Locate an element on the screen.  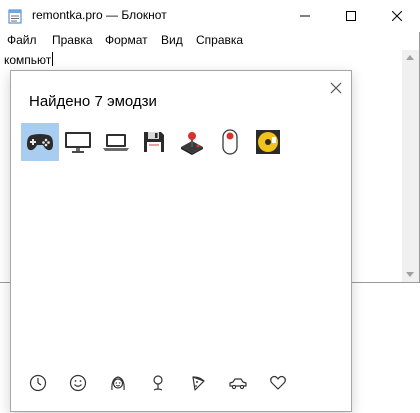
emoji-laptop is located at coordinates (116, 142).